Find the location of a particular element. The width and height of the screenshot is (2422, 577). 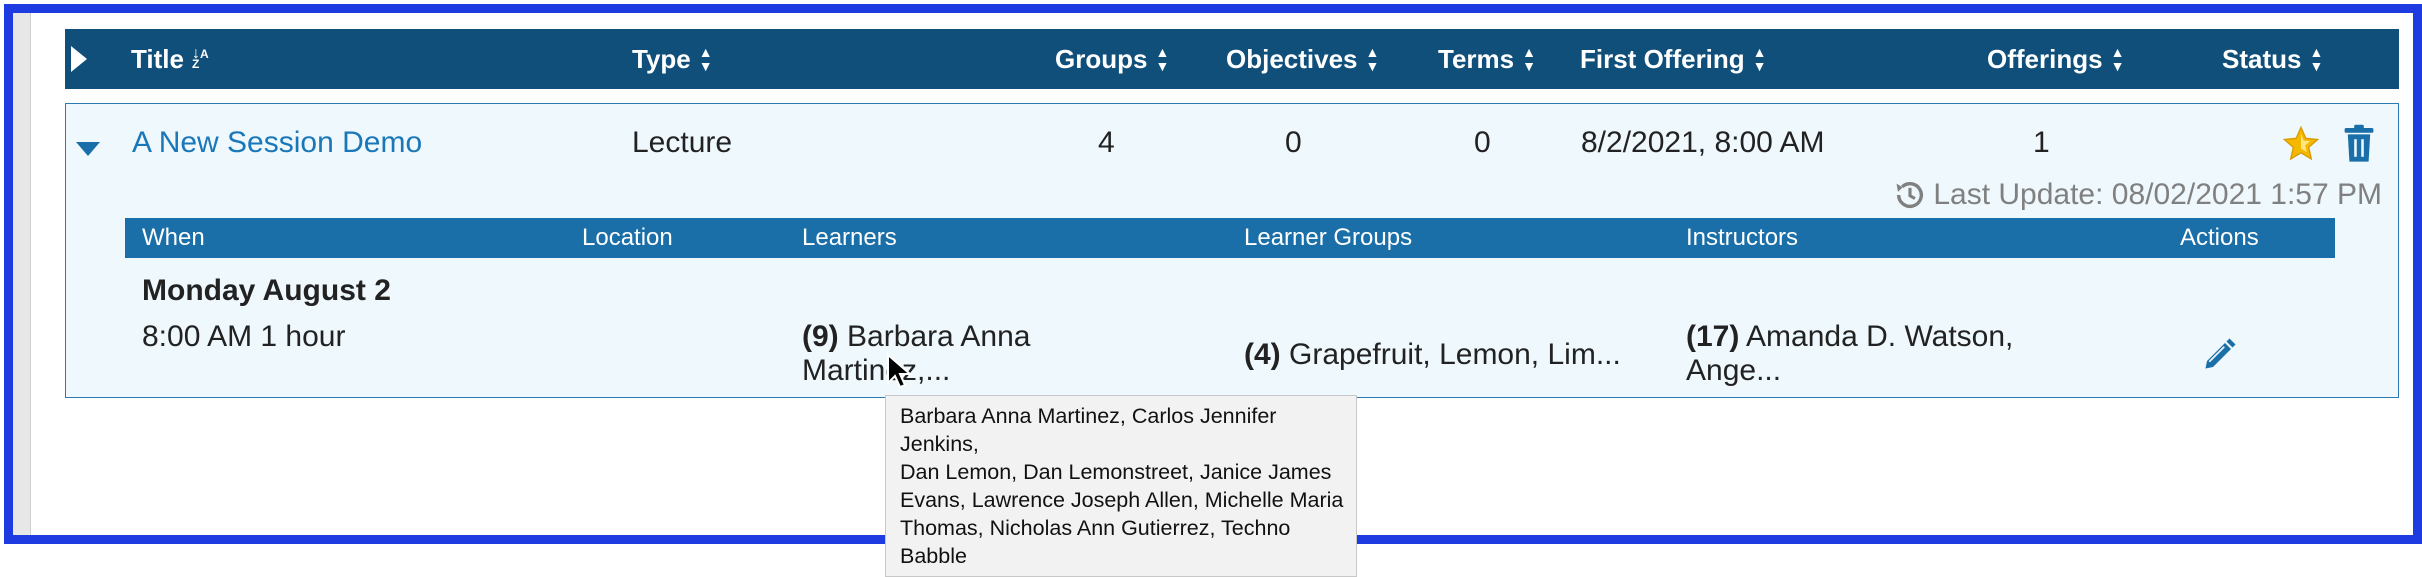

expand-all-icon is located at coordinates (79, 59).